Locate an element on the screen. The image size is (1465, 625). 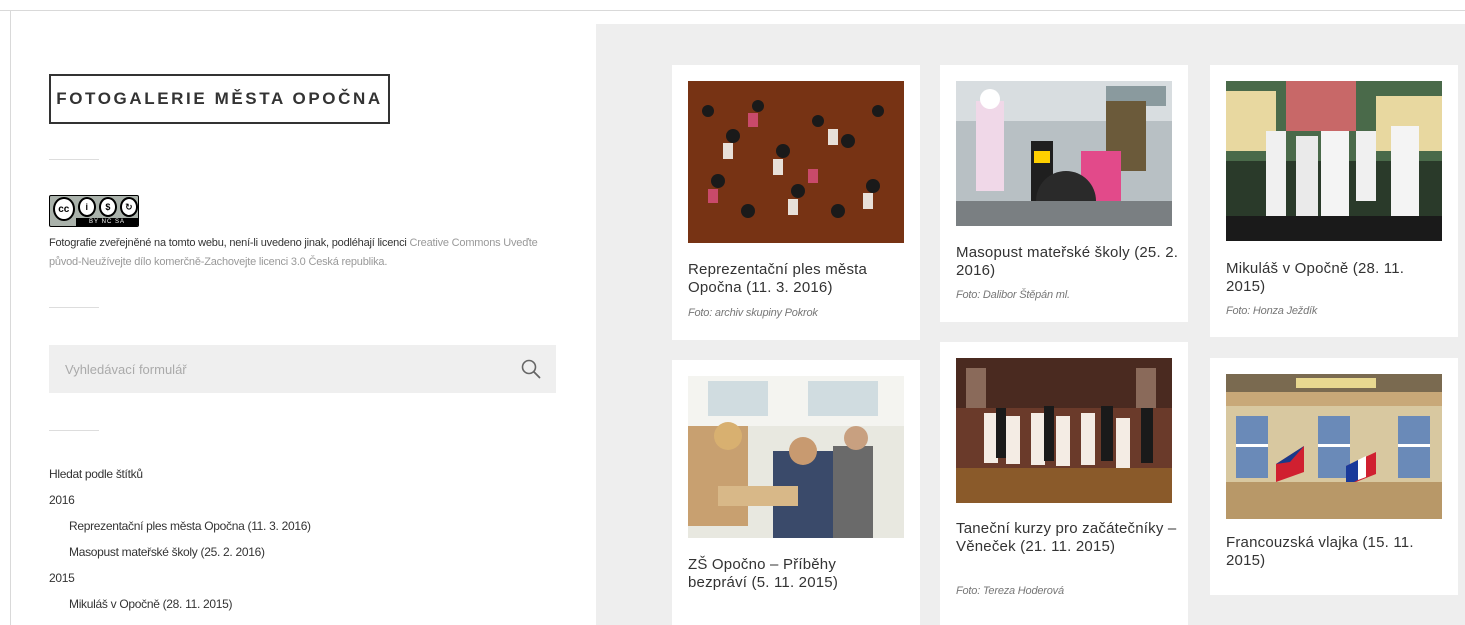
cc-badge-label: BY NC SA is located at coordinates (107, 222).